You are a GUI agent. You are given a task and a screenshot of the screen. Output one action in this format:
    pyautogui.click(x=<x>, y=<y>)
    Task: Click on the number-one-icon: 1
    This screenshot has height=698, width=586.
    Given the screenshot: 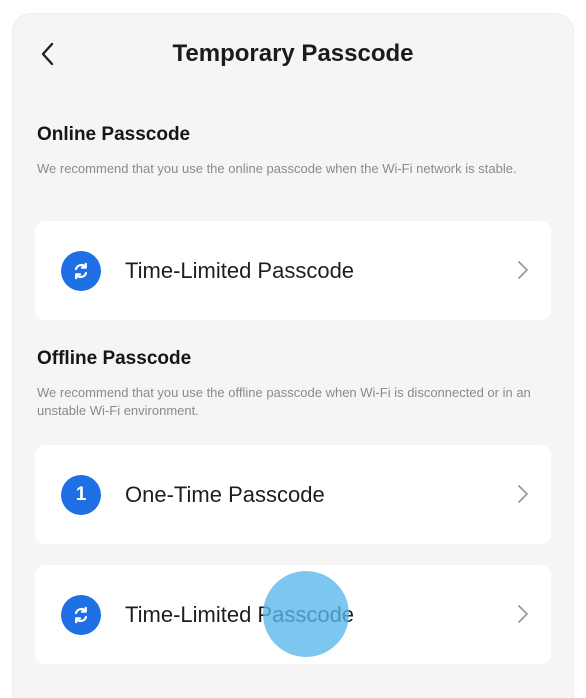 What is the action you would take?
    pyautogui.click(x=81, y=495)
    